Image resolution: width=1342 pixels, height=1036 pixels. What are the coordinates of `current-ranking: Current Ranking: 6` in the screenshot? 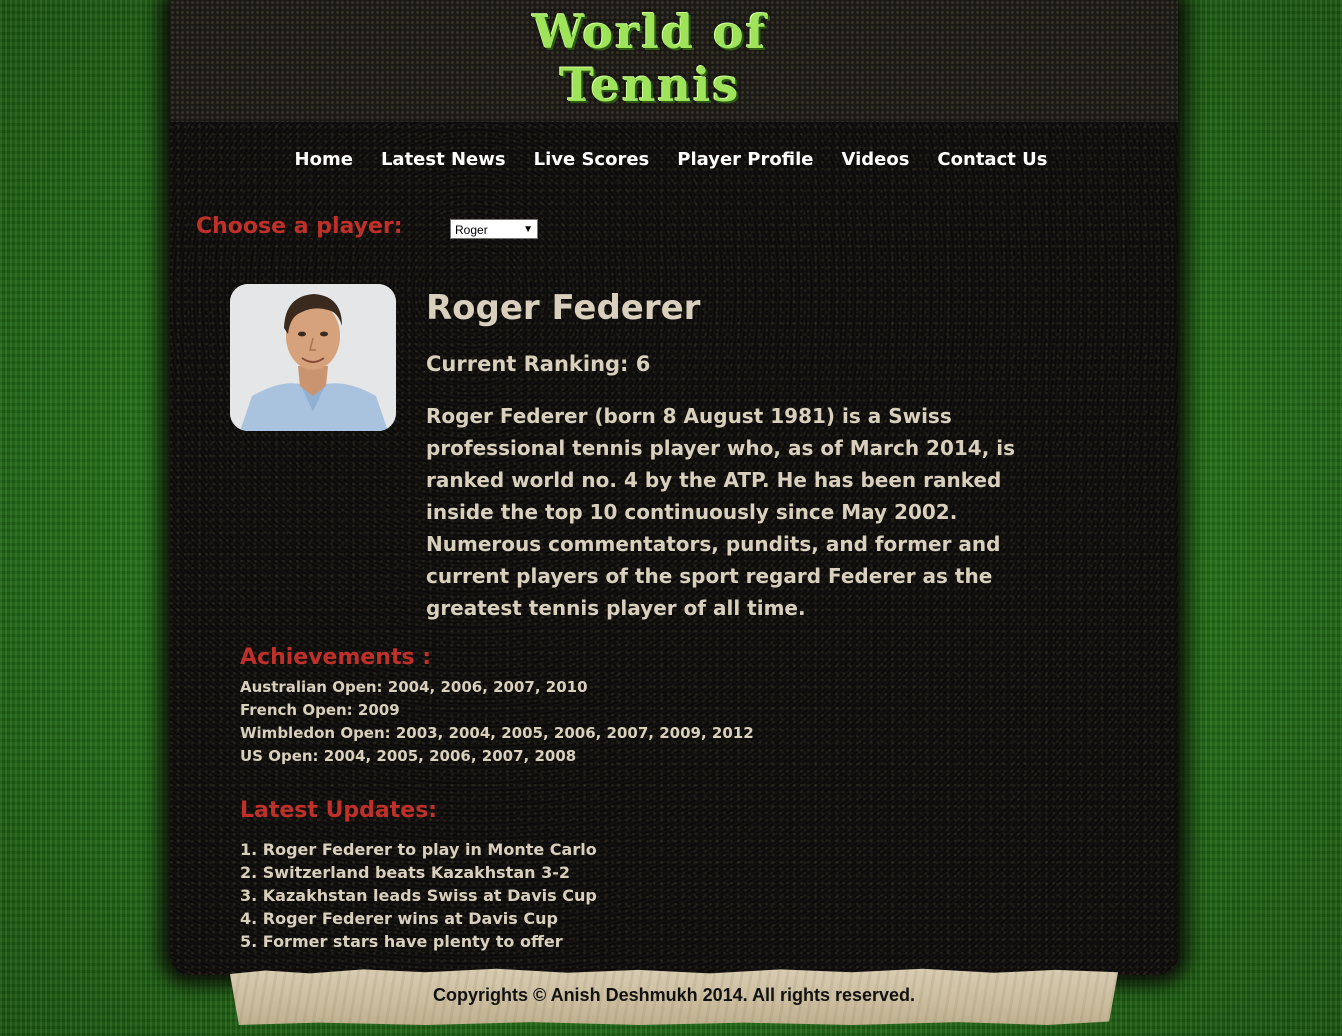 It's located at (538, 364).